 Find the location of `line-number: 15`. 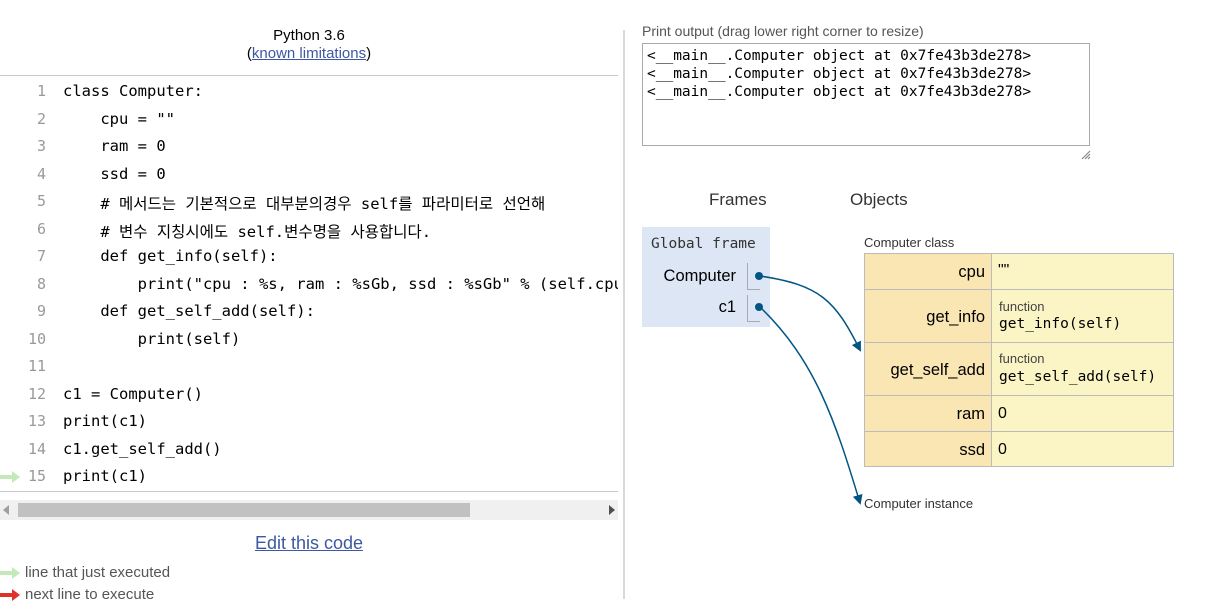

line-number: 15 is located at coordinates (36, 476).